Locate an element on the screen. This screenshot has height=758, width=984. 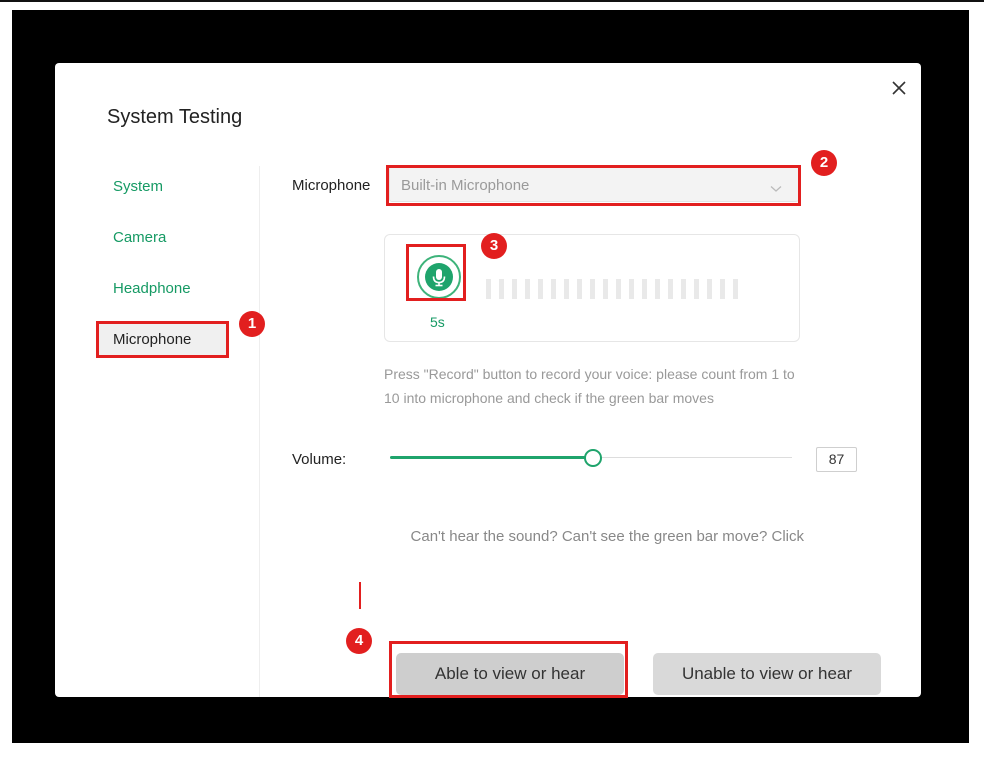
record-panel: 5s is located at coordinates (592, 288).